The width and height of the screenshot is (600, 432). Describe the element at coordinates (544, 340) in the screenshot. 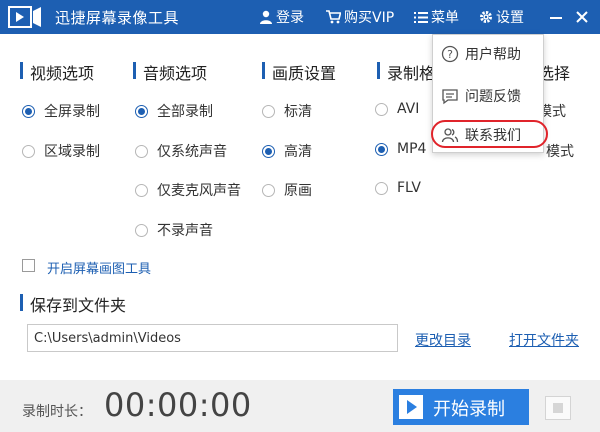

I see `open-folder-link: 打开文件夹` at that location.